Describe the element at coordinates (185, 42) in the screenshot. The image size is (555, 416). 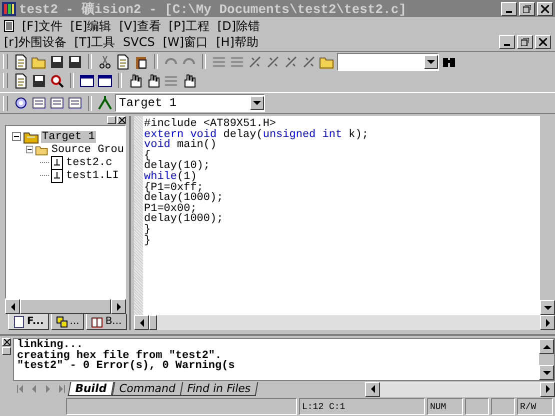
I see `menu-item: [W]窗口` at that location.